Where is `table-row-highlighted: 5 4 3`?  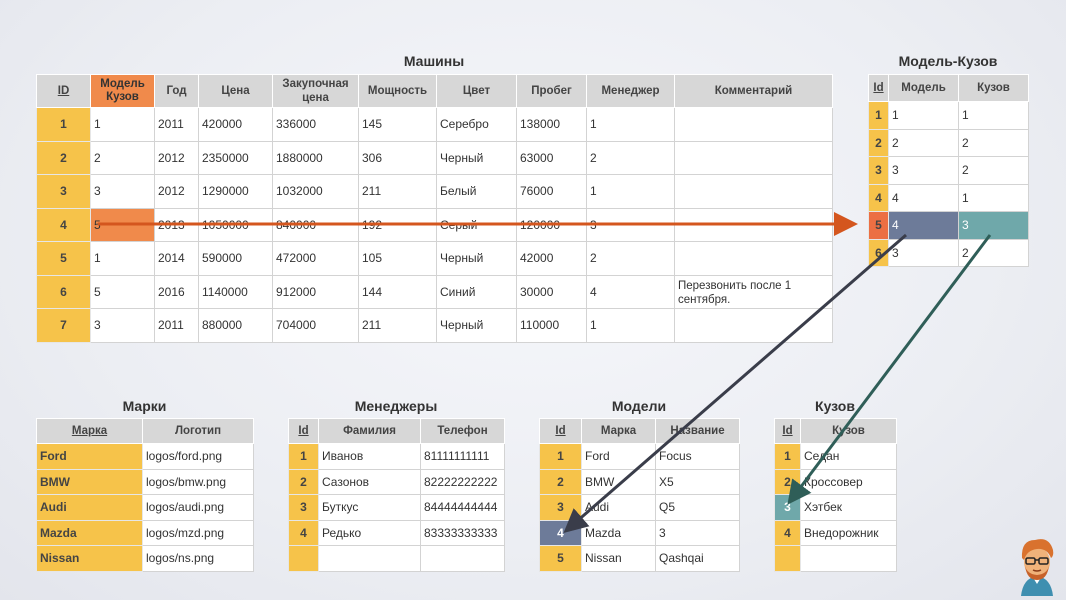
table-row-highlighted: 5 4 3 is located at coordinates (948, 225).